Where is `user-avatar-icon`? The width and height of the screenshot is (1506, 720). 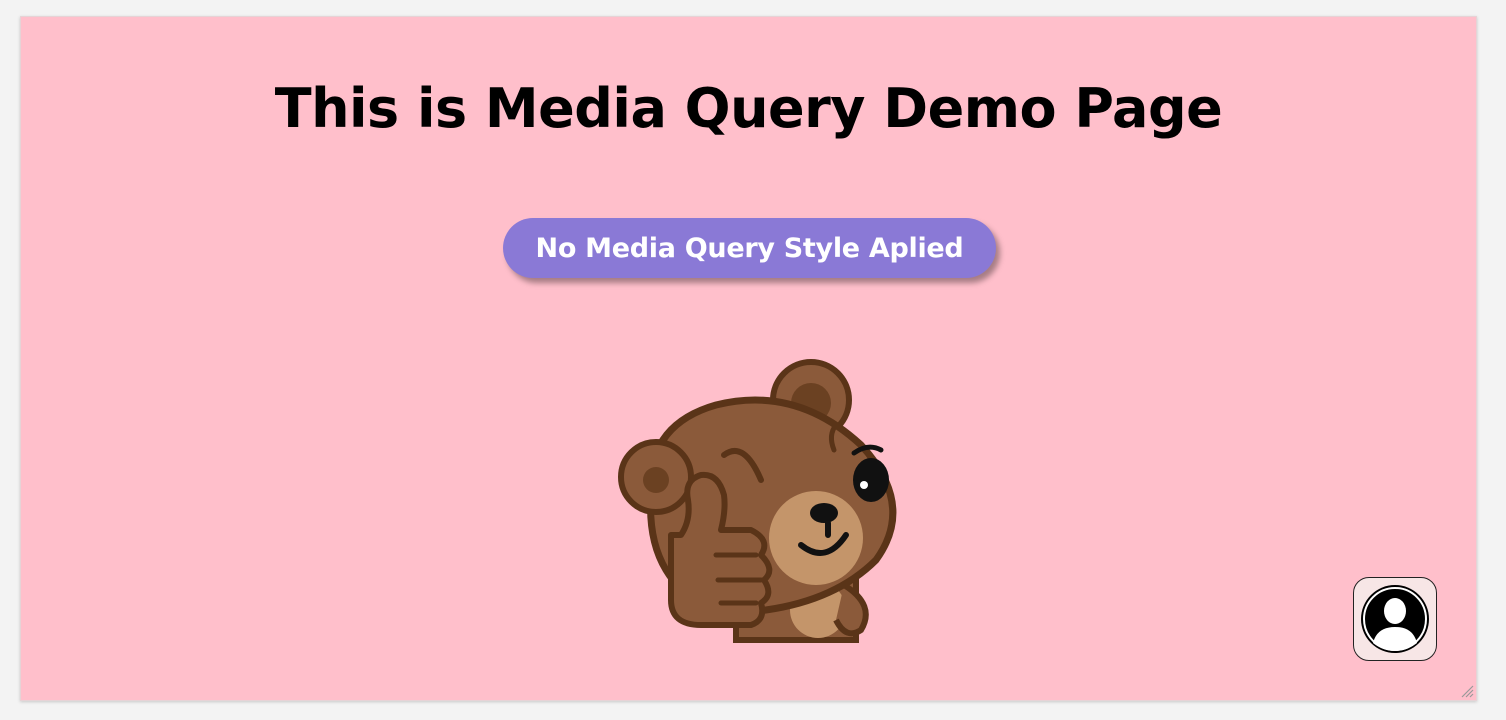 user-avatar-icon is located at coordinates (1395, 619).